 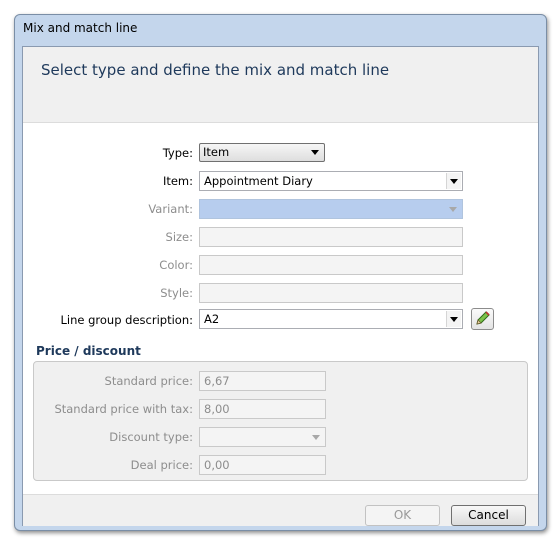 What do you see at coordinates (331, 209) in the screenshot?
I see `variant-combo` at bounding box center [331, 209].